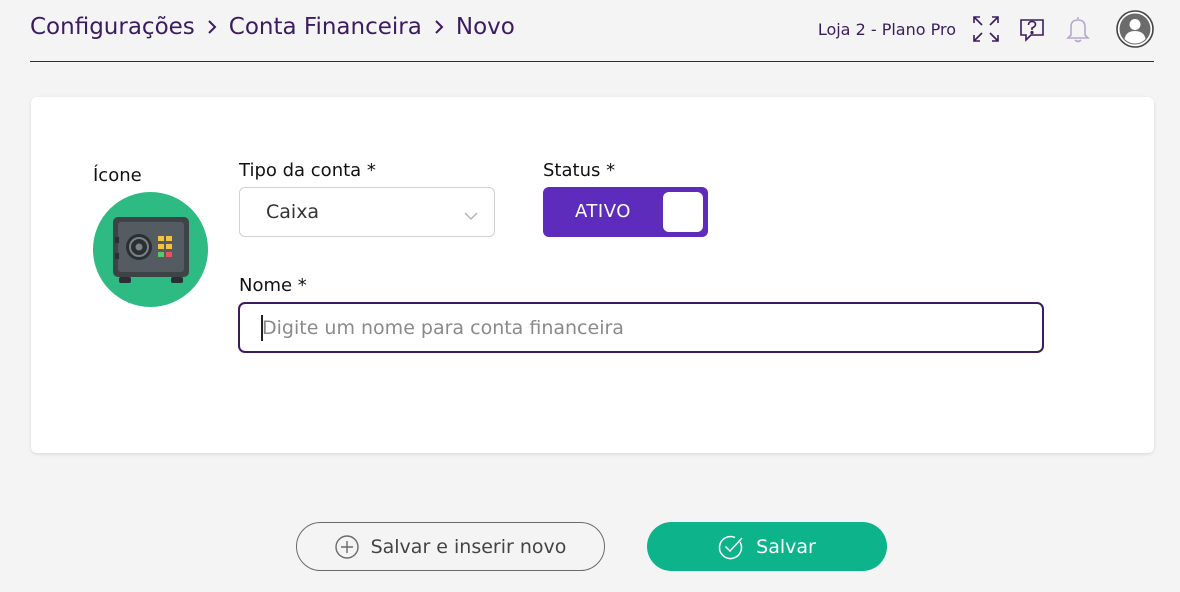 This screenshot has width=1180, height=592. Describe the element at coordinates (346, 546) in the screenshot. I see `plus-circle-icon` at that location.